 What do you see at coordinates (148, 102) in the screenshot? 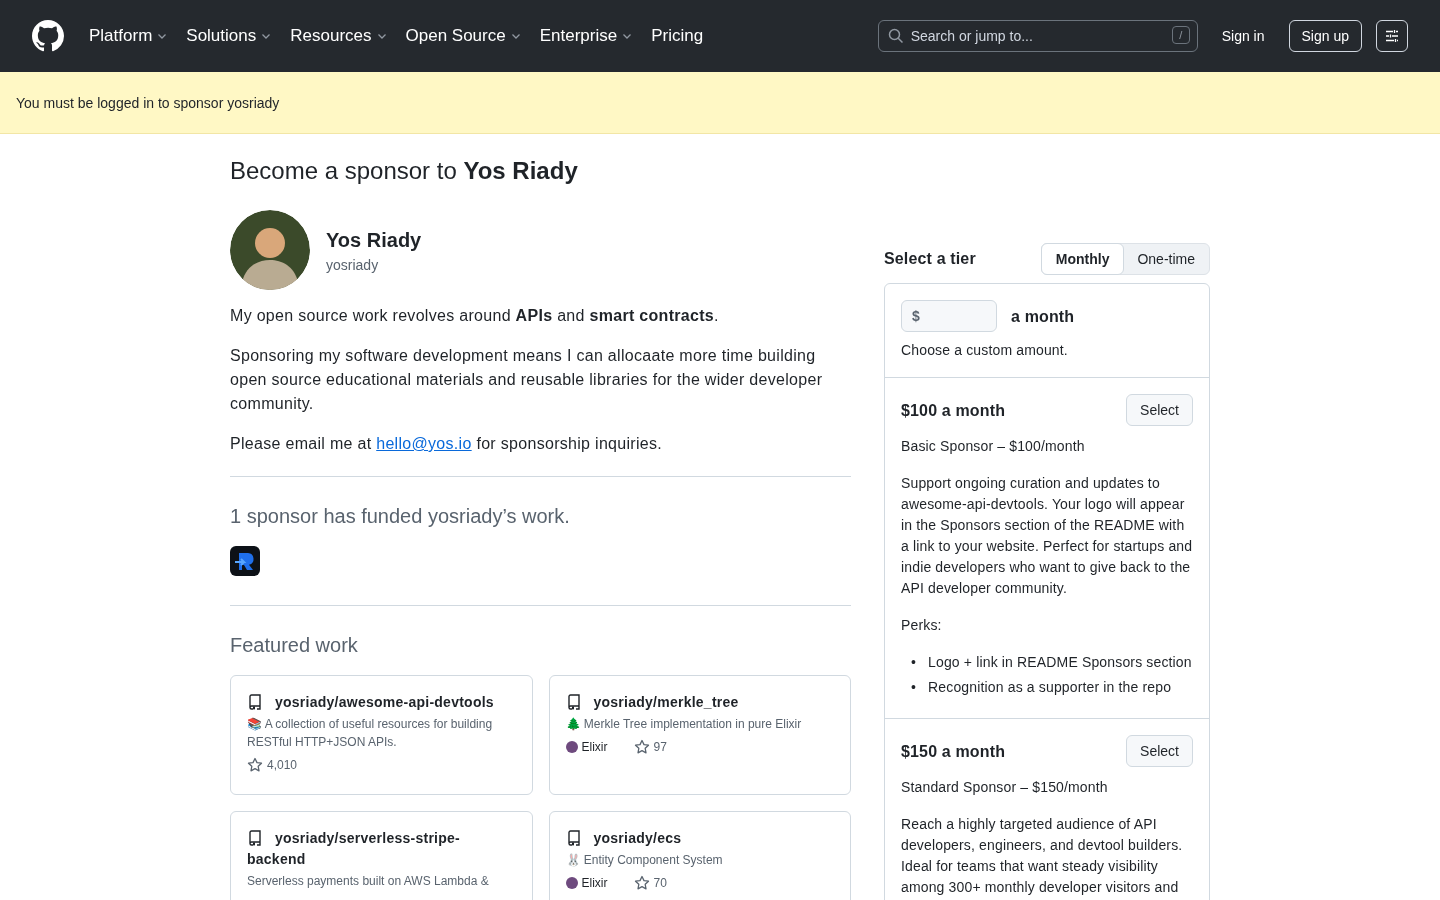
I see `login-warning: You must be logged in to sponsor yosriady` at bounding box center [148, 102].